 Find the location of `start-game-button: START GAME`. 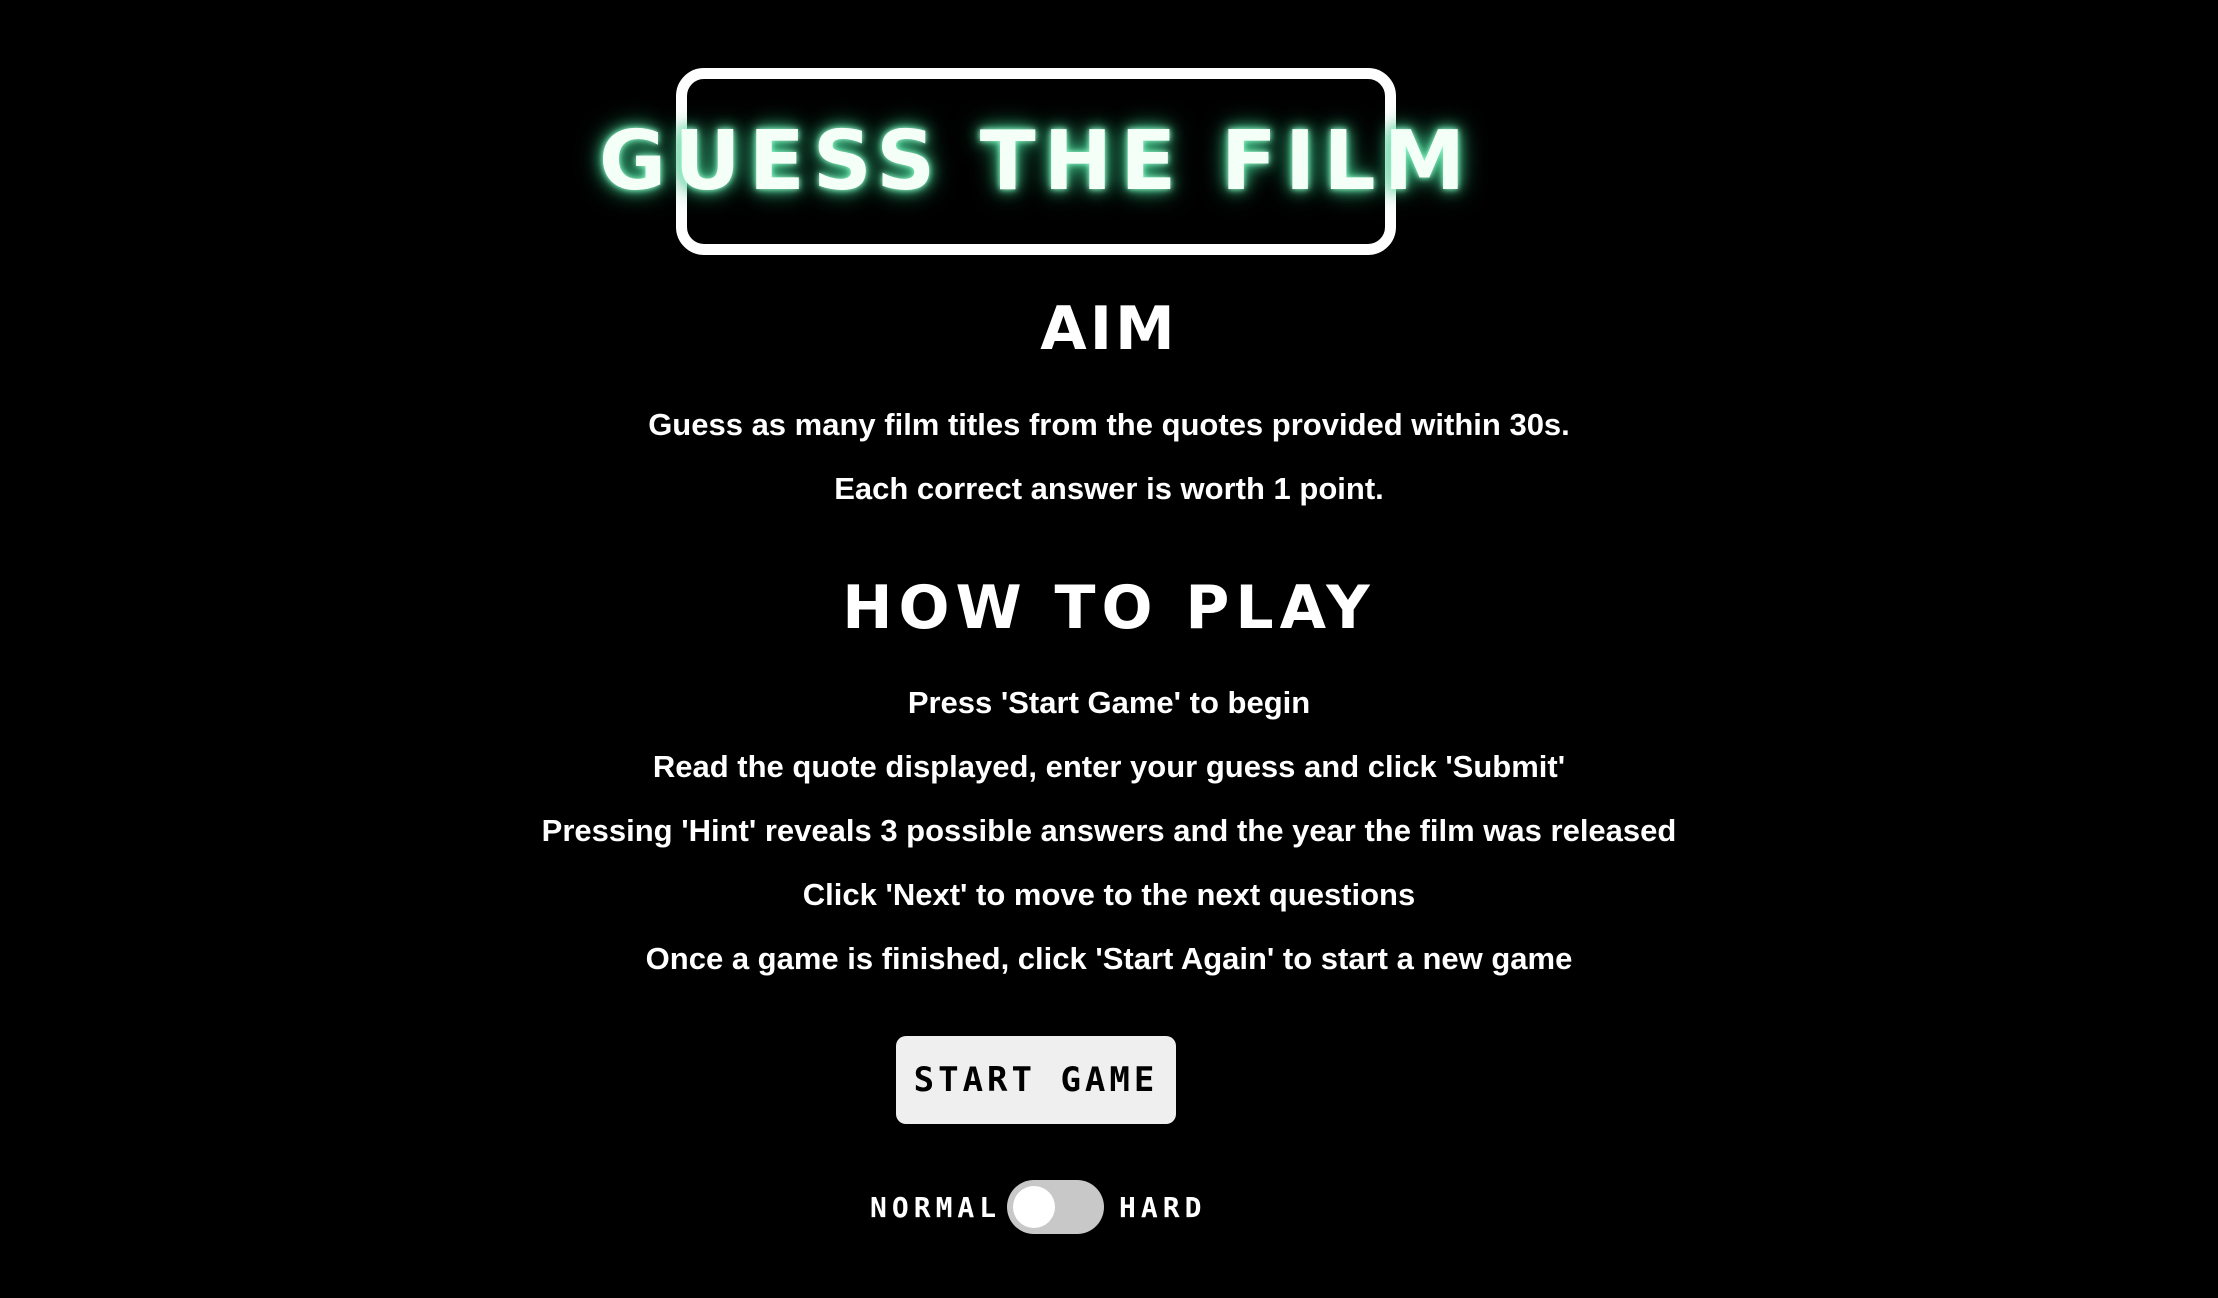

start-game-button: START GAME is located at coordinates (1036, 1080).